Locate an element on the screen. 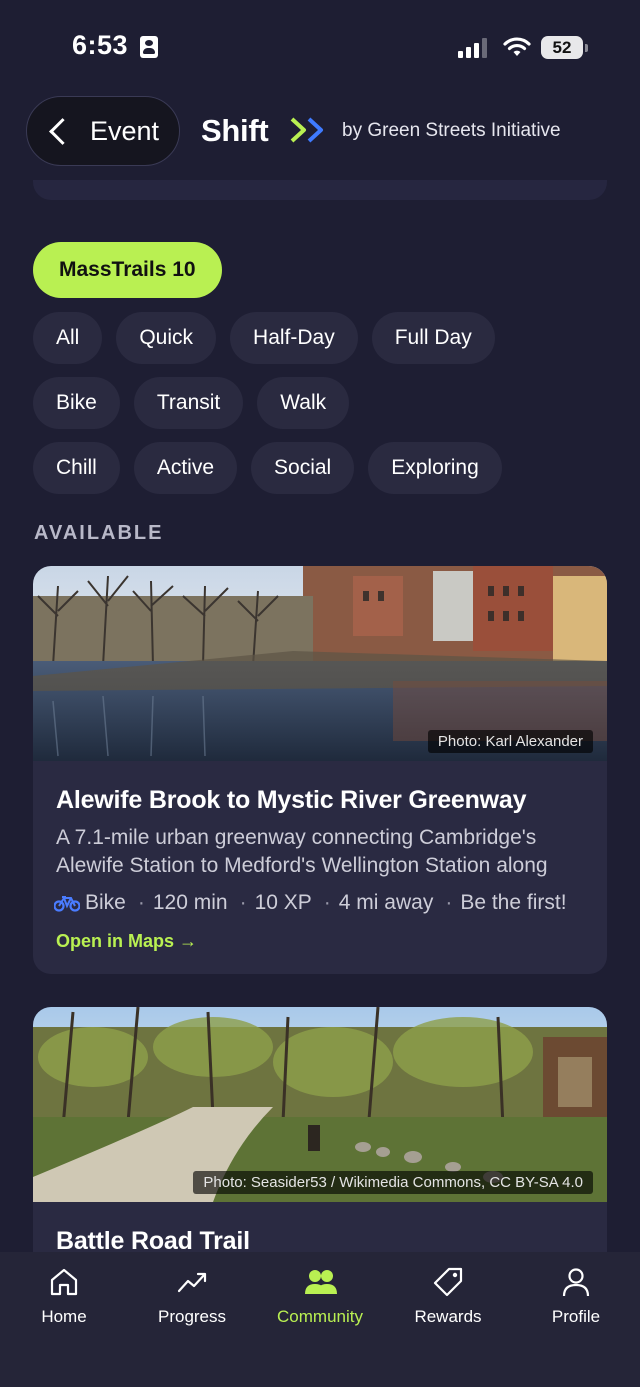 The height and width of the screenshot is (1387, 640). duration-filter-row: All Quick Half-Day Full Day is located at coordinates (264, 338).